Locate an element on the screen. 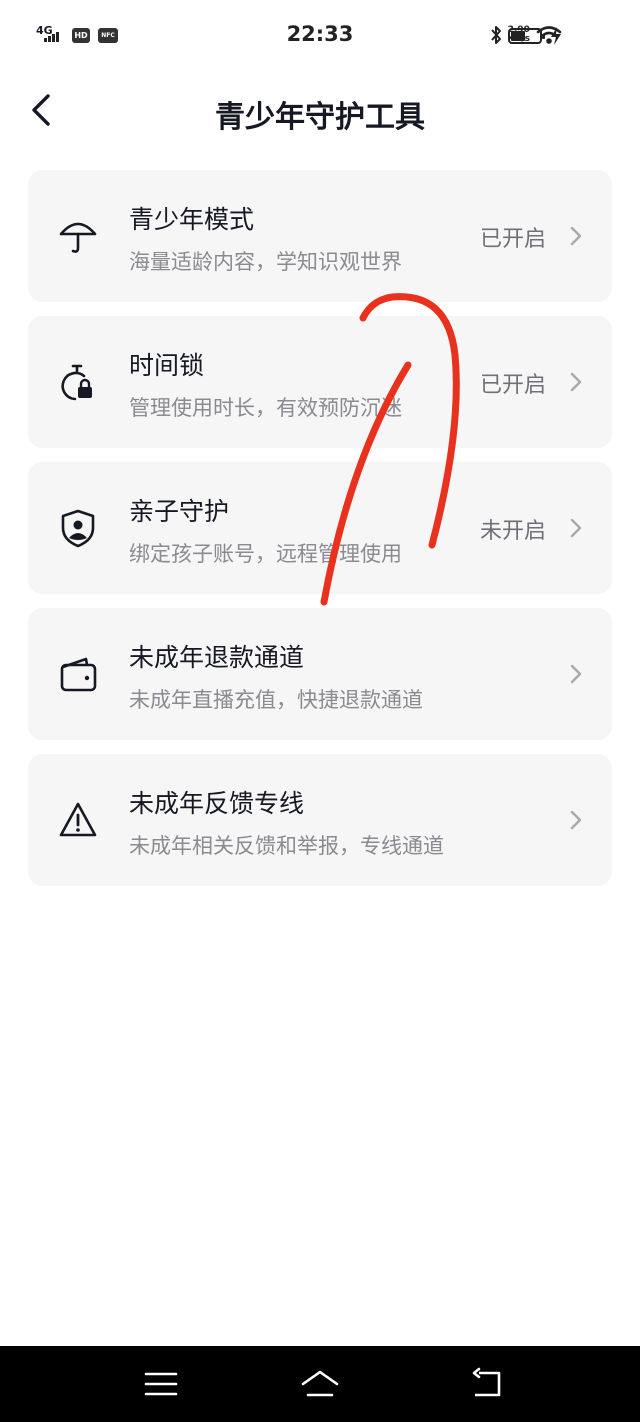  card-subtitle: 未成年直播充值，快捷退款通道 is located at coordinates (276, 700).